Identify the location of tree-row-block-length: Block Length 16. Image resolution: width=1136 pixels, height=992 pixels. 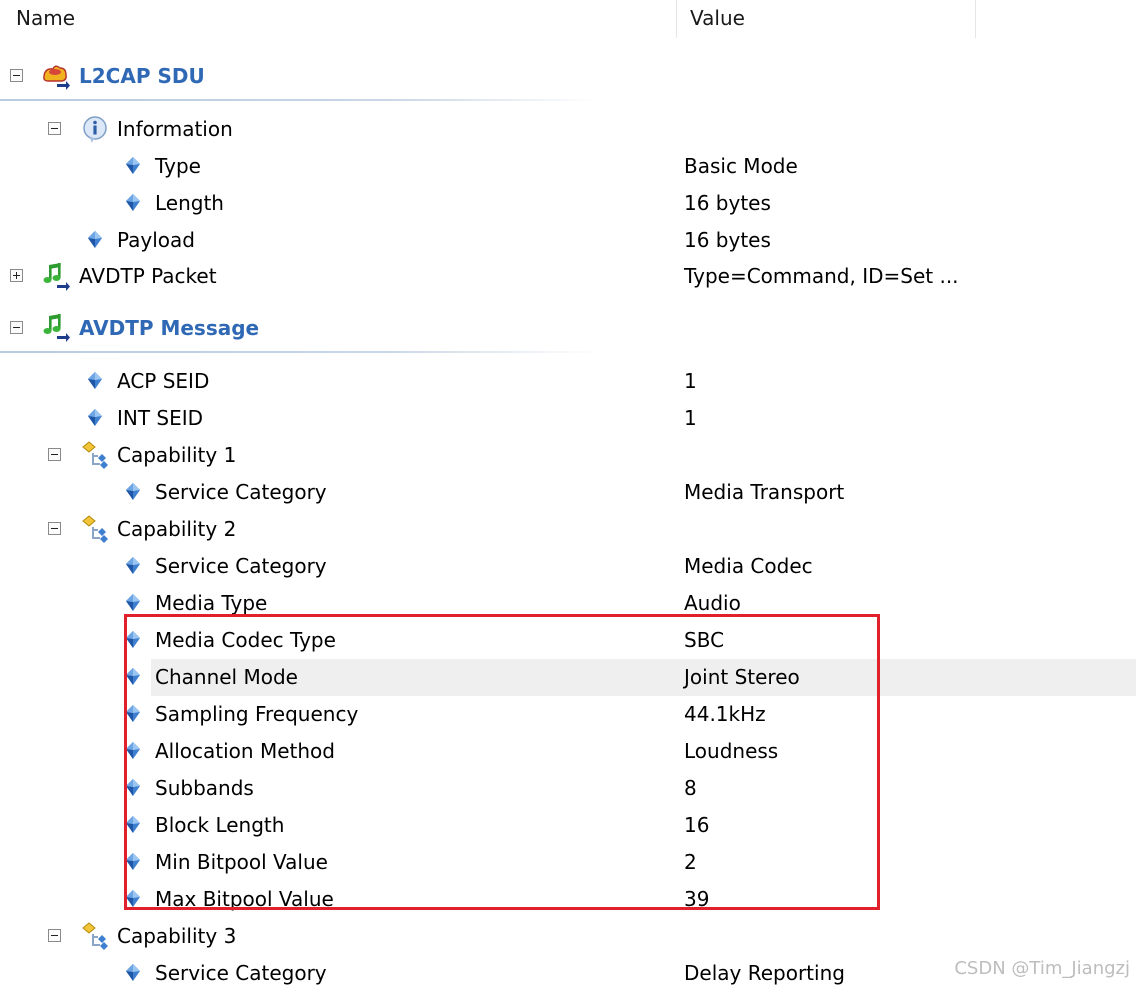
(568, 825).